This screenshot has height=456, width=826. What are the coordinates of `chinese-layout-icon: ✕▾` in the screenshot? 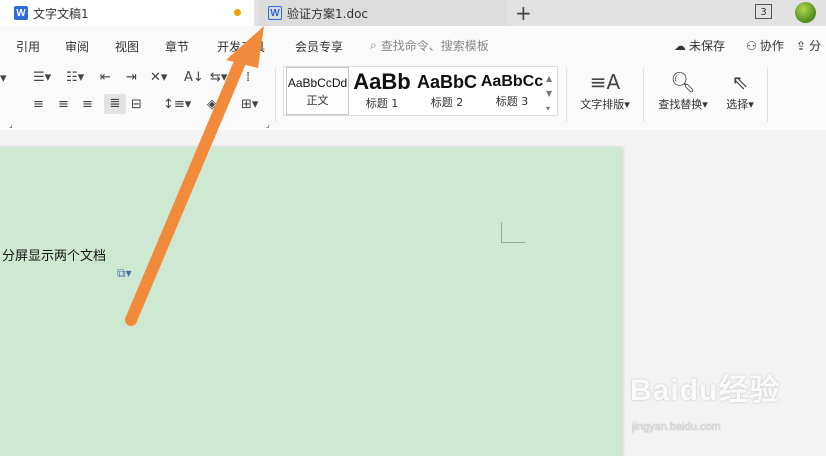 It's located at (158, 78).